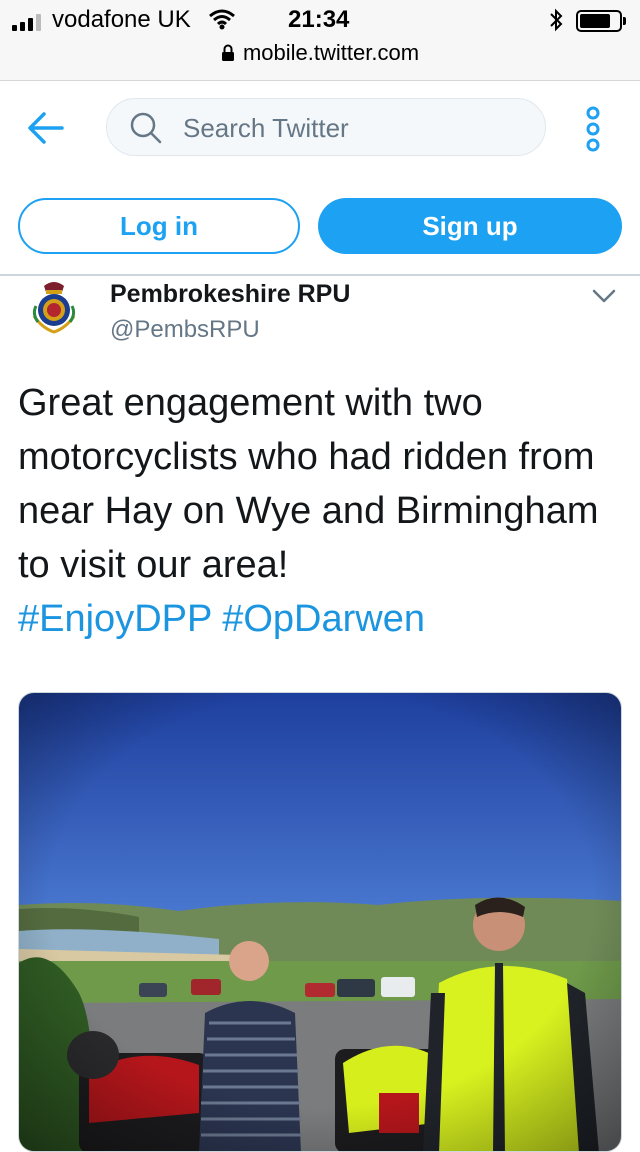 This screenshot has width=640, height=1152. What do you see at coordinates (159, 226) in the screenshot?
I see `login-button: Log in` at bounding box center [159, 226].